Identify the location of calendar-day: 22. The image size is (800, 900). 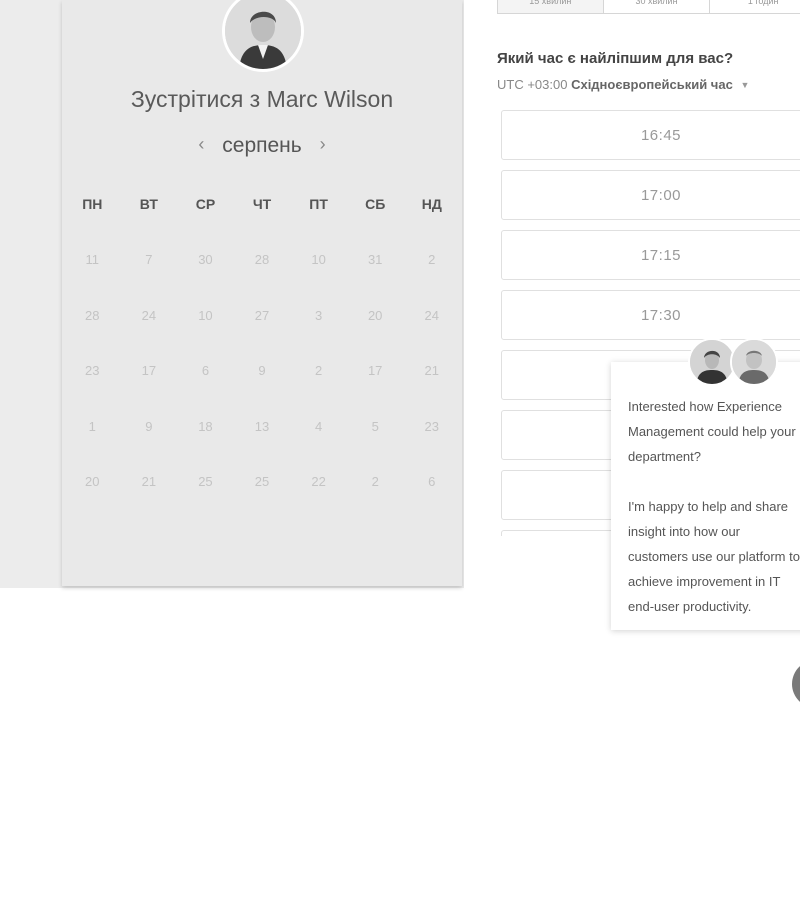
(318, 481).